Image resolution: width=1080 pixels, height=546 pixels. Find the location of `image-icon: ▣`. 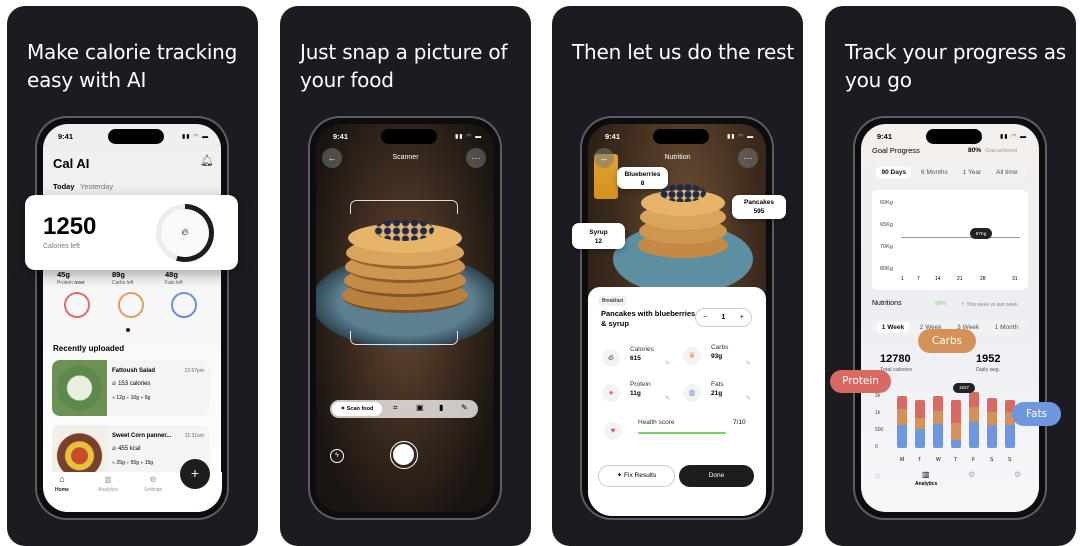

image-icon: ▣ is located at coordinates (420, 407).